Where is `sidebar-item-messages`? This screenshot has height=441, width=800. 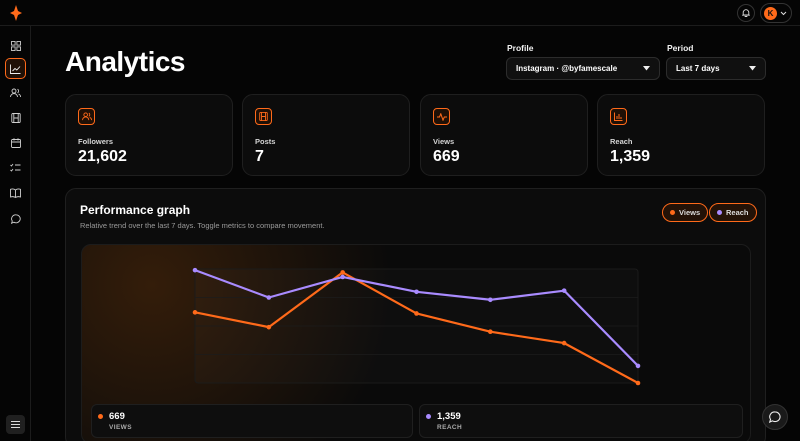 sidebar-item-messages is located at coordinates (15, 218).